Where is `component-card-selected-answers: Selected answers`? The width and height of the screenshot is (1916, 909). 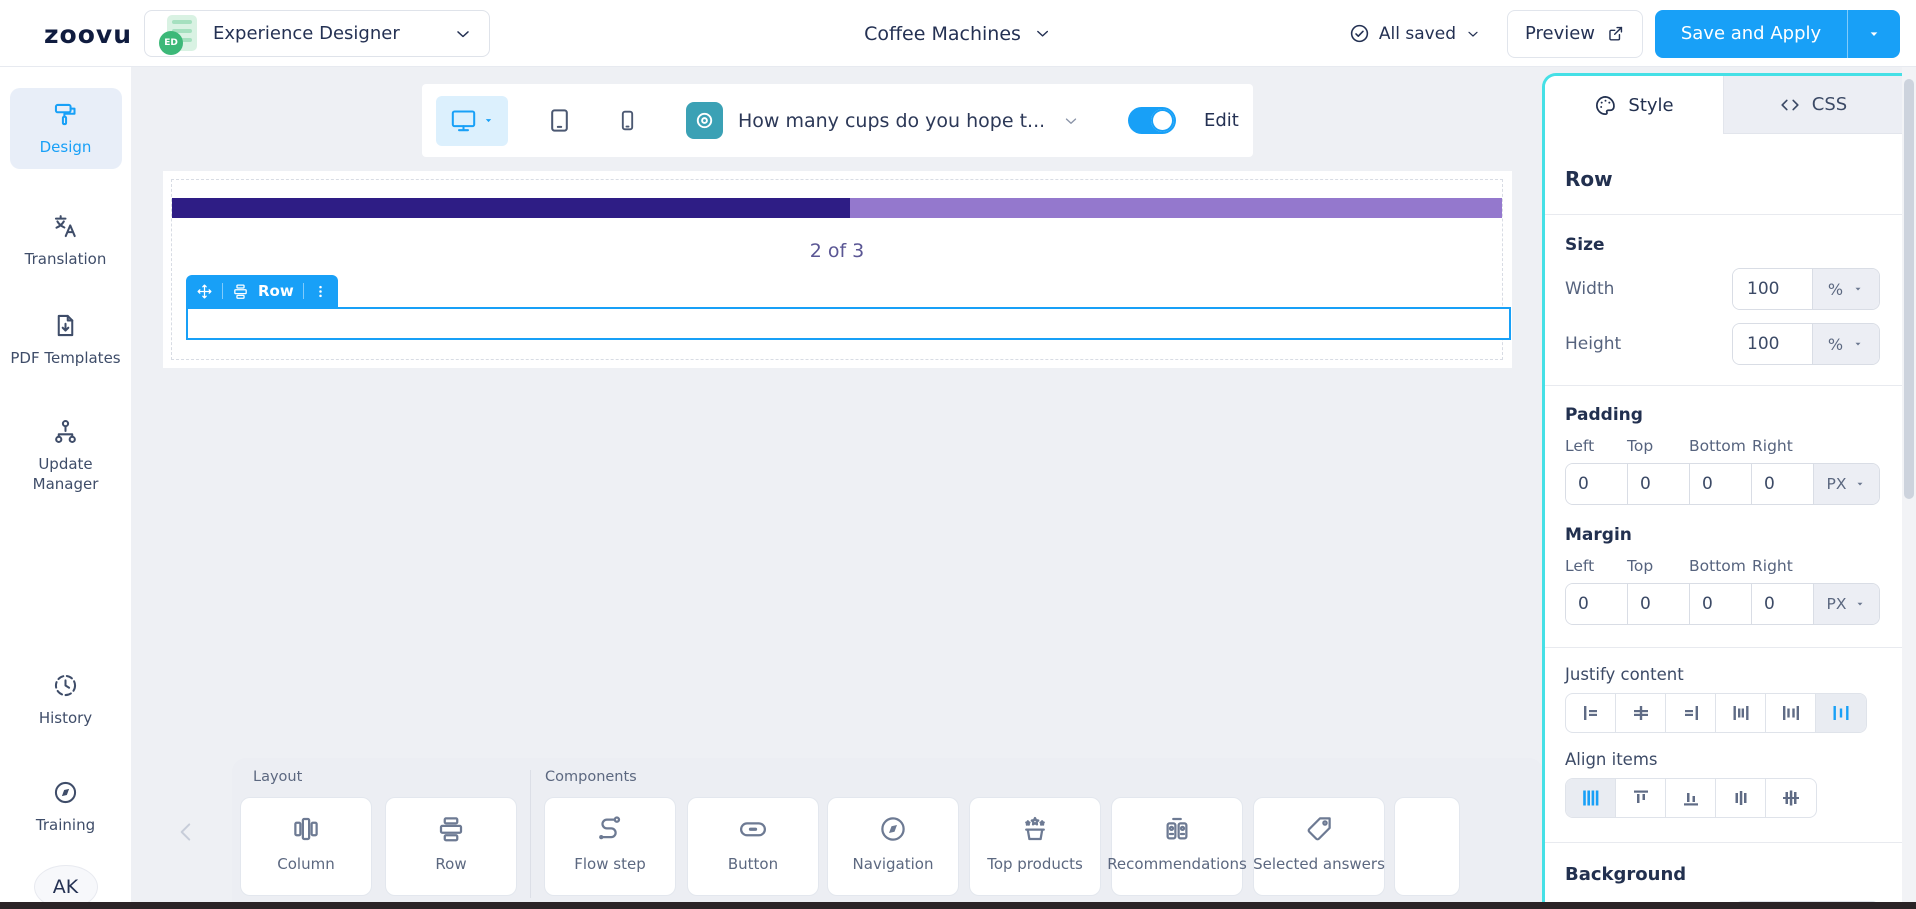
component-card-selected-answers: Selected answers is located at coordinates (1319, 846).